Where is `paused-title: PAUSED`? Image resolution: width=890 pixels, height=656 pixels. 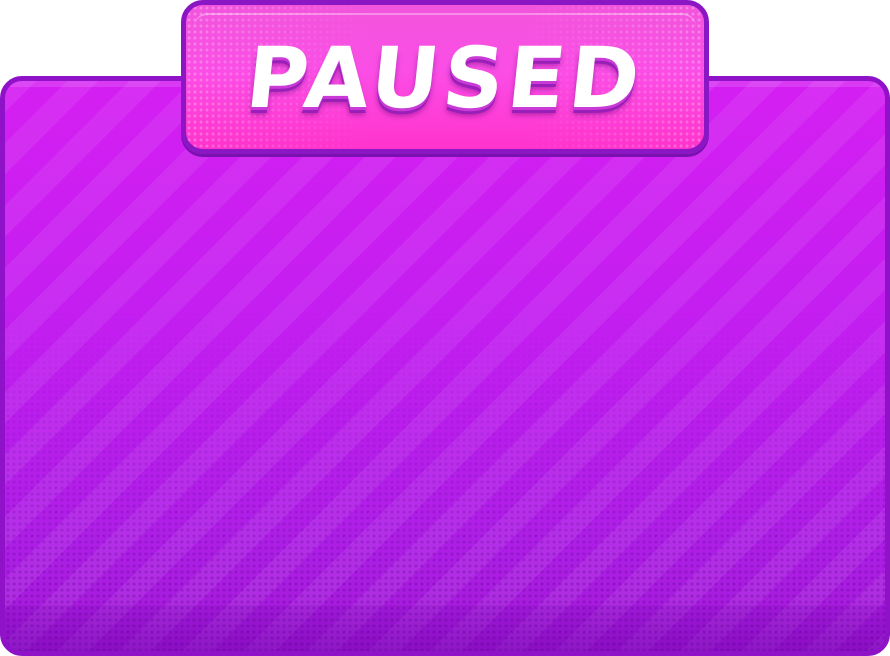
paused-title: PAUSED is located at coordinates (445, 78).